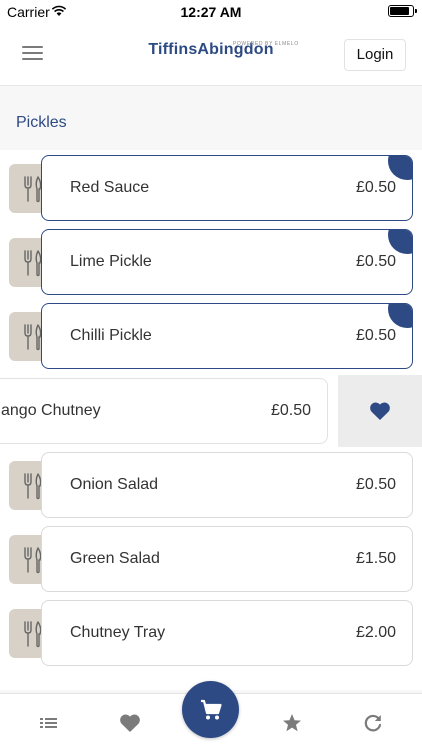 This screenshot has height=750, width=422. I want to click on item-name: Lime Pickle, so click(111, 261).